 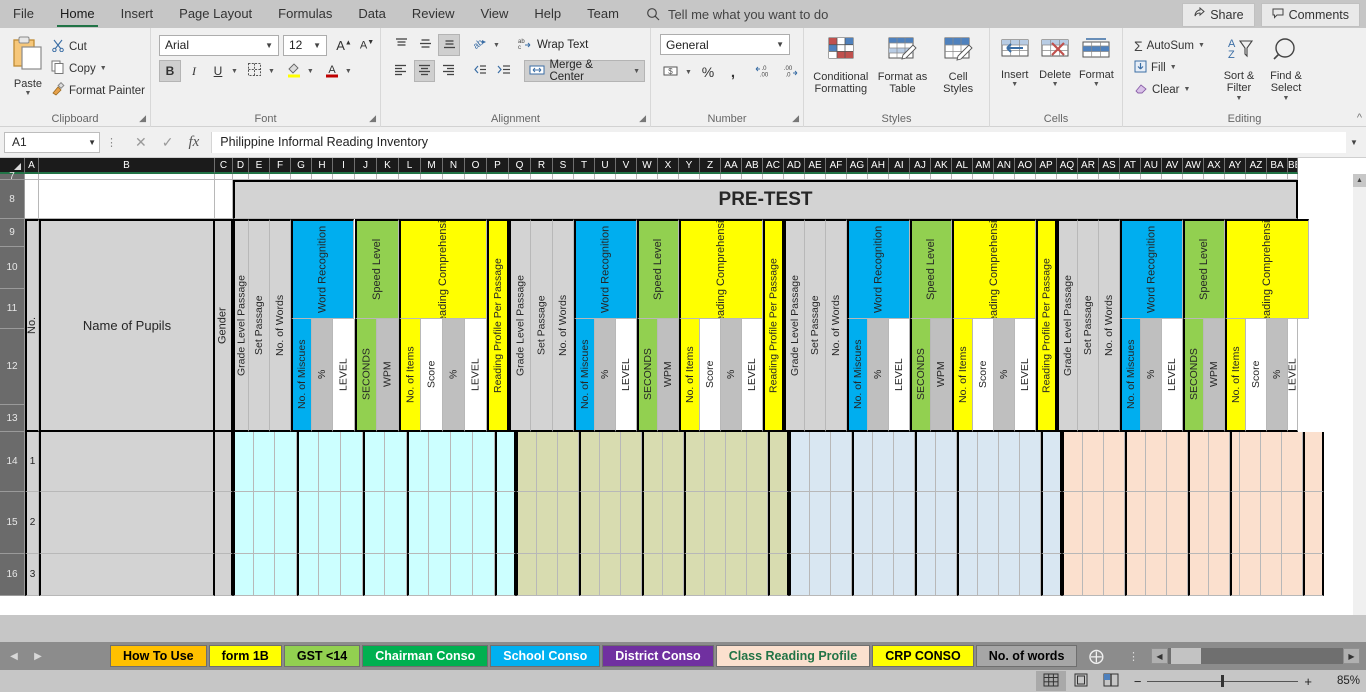 I want to click on tell-me-box: Tell me what you want to do, so click(x=737, y=14).